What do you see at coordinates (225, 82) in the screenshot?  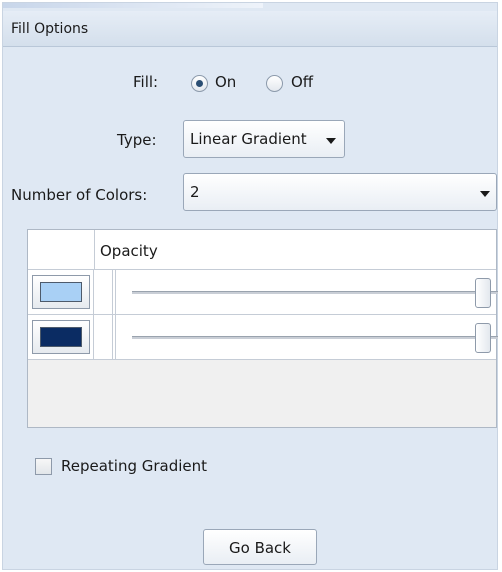 I see `fill-on-label: On` at bounding box center [225, 82].